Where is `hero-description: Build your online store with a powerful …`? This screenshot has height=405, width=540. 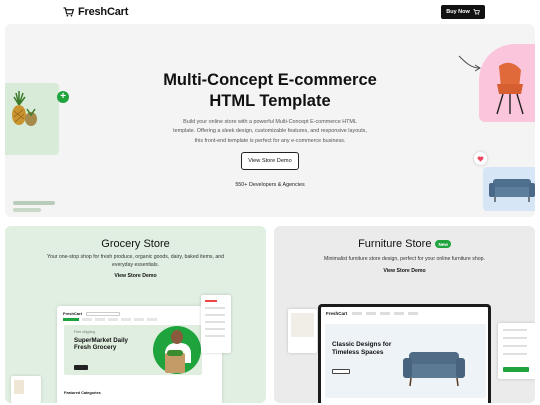 hero-description: Build your online store with a powerful … is located at coordinates (270, 131).